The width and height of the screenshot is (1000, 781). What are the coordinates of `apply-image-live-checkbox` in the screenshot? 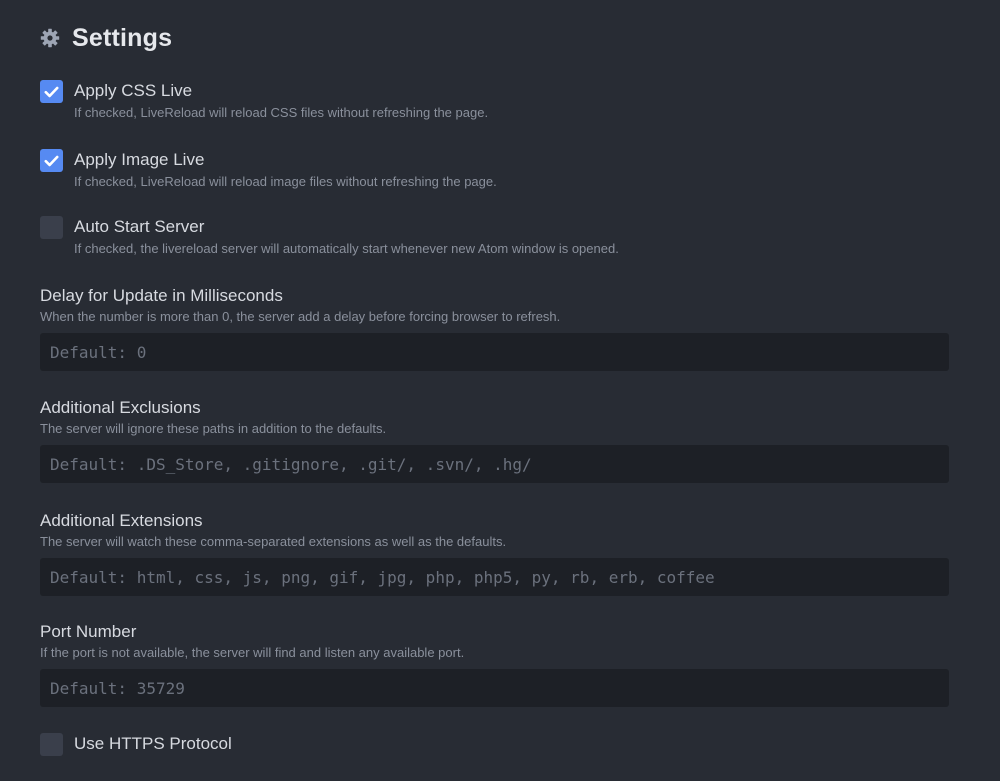 It's located at (51, 160).